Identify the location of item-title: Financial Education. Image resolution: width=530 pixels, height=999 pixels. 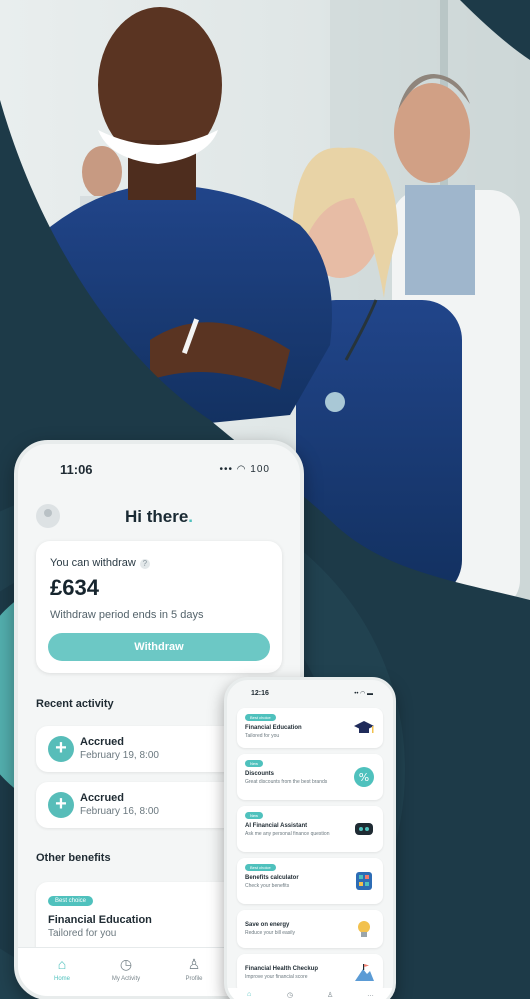
(273, 728).